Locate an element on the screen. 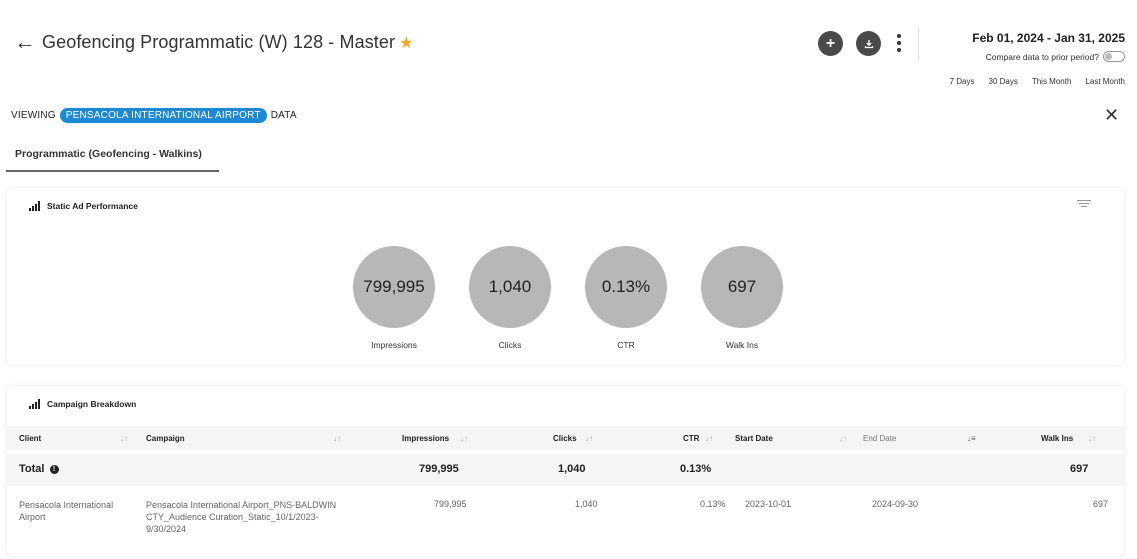  filter-icon is located at coordinates (1084, 204).